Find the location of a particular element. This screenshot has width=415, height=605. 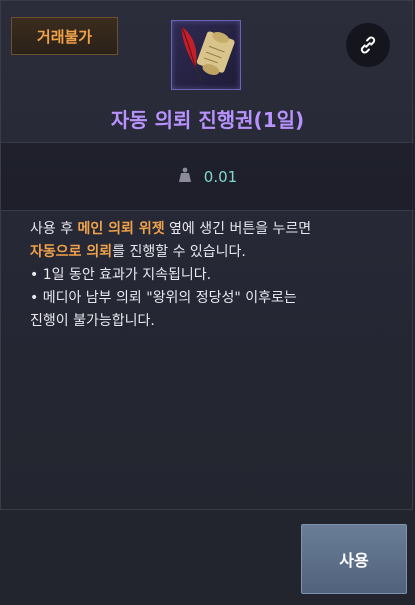

item-title: 자동 의뢰 진행권(1일) is located at coordinates (207, 120).